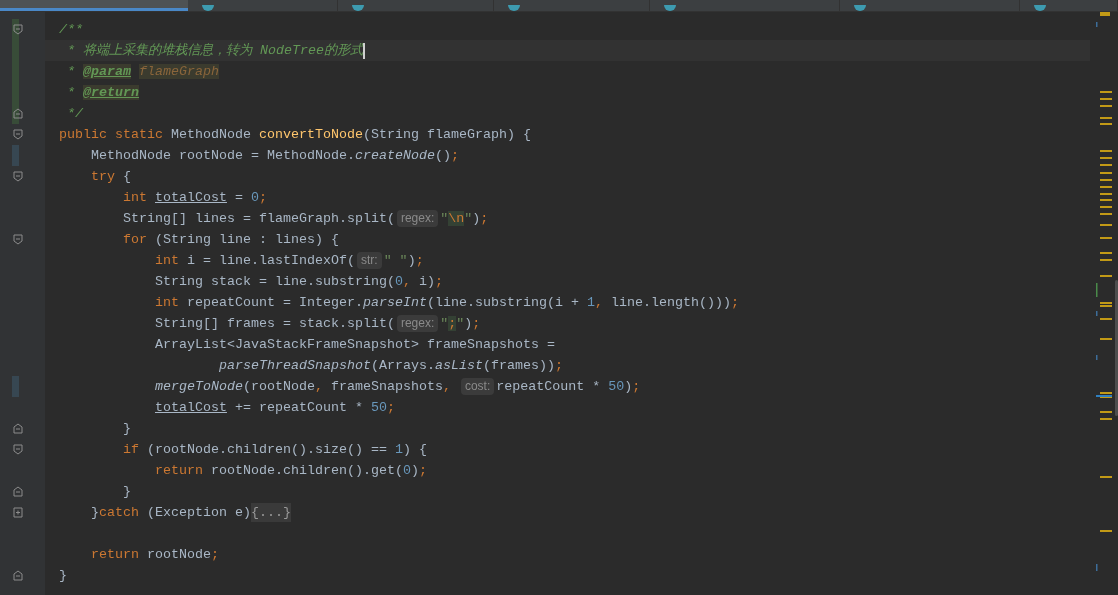  I want to click on code-text: ArrayList<JavaStackFrameSnapshot> frameSnapshots =, so click(355, 344).